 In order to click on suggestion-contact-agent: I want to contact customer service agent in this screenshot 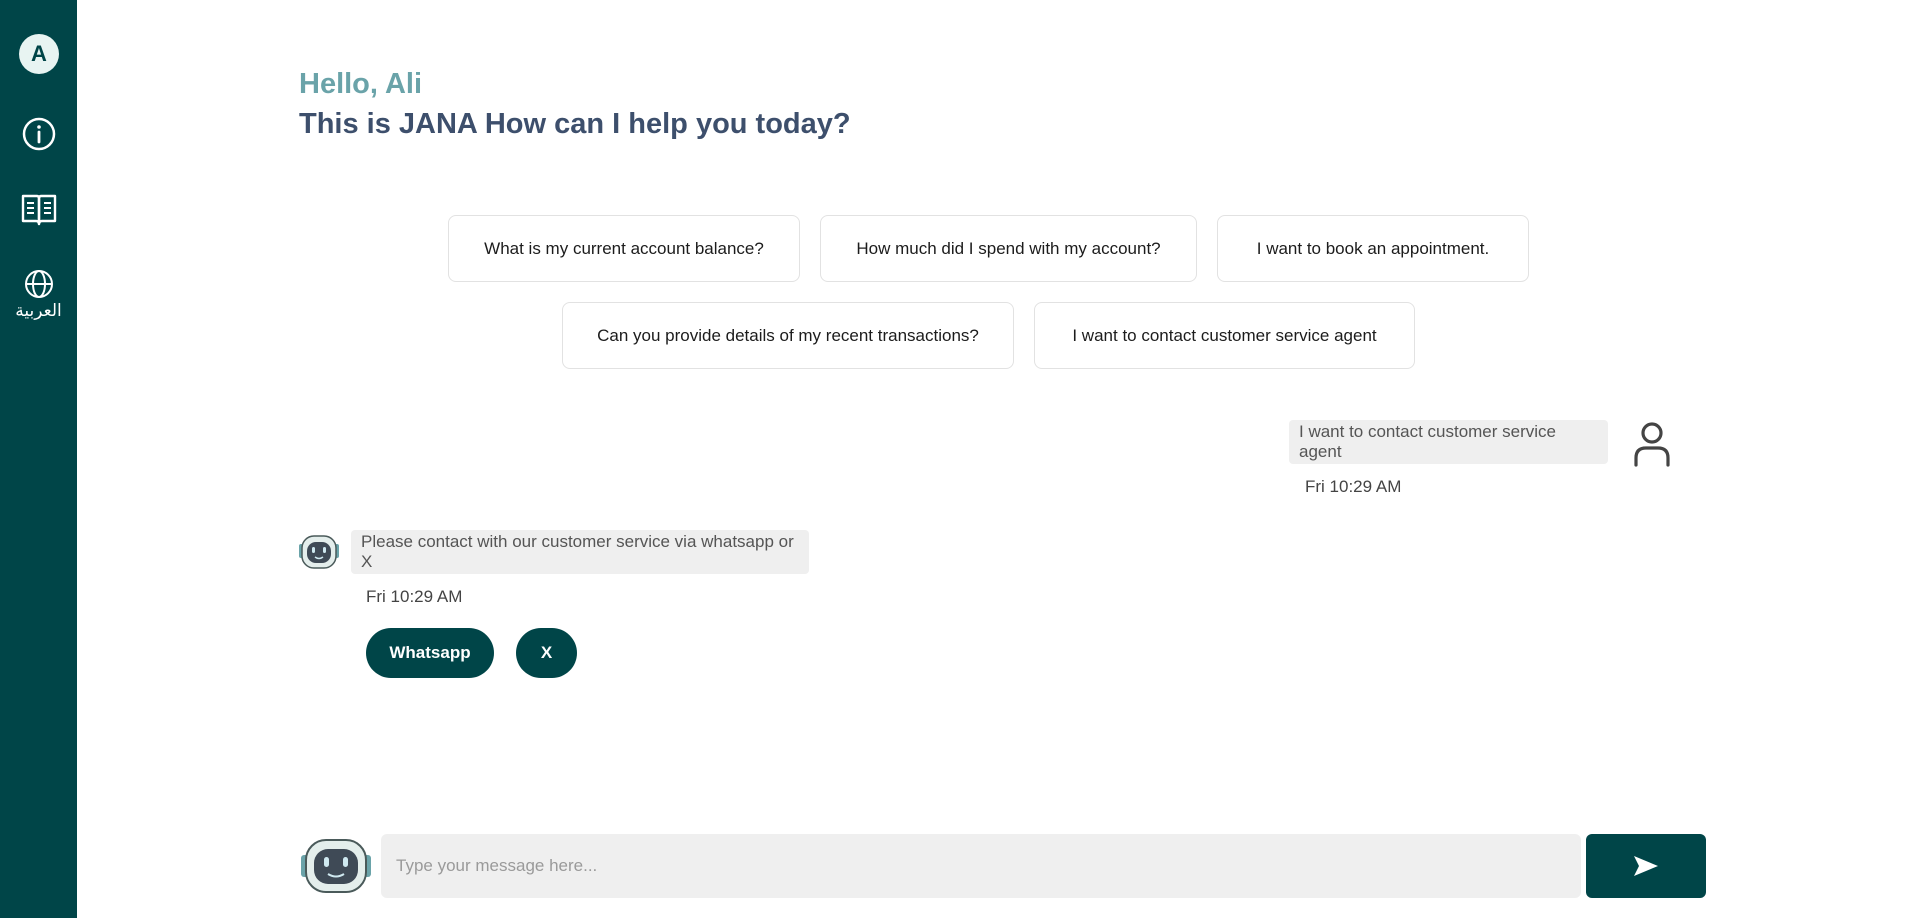, I will do `click(1224, 335)`.